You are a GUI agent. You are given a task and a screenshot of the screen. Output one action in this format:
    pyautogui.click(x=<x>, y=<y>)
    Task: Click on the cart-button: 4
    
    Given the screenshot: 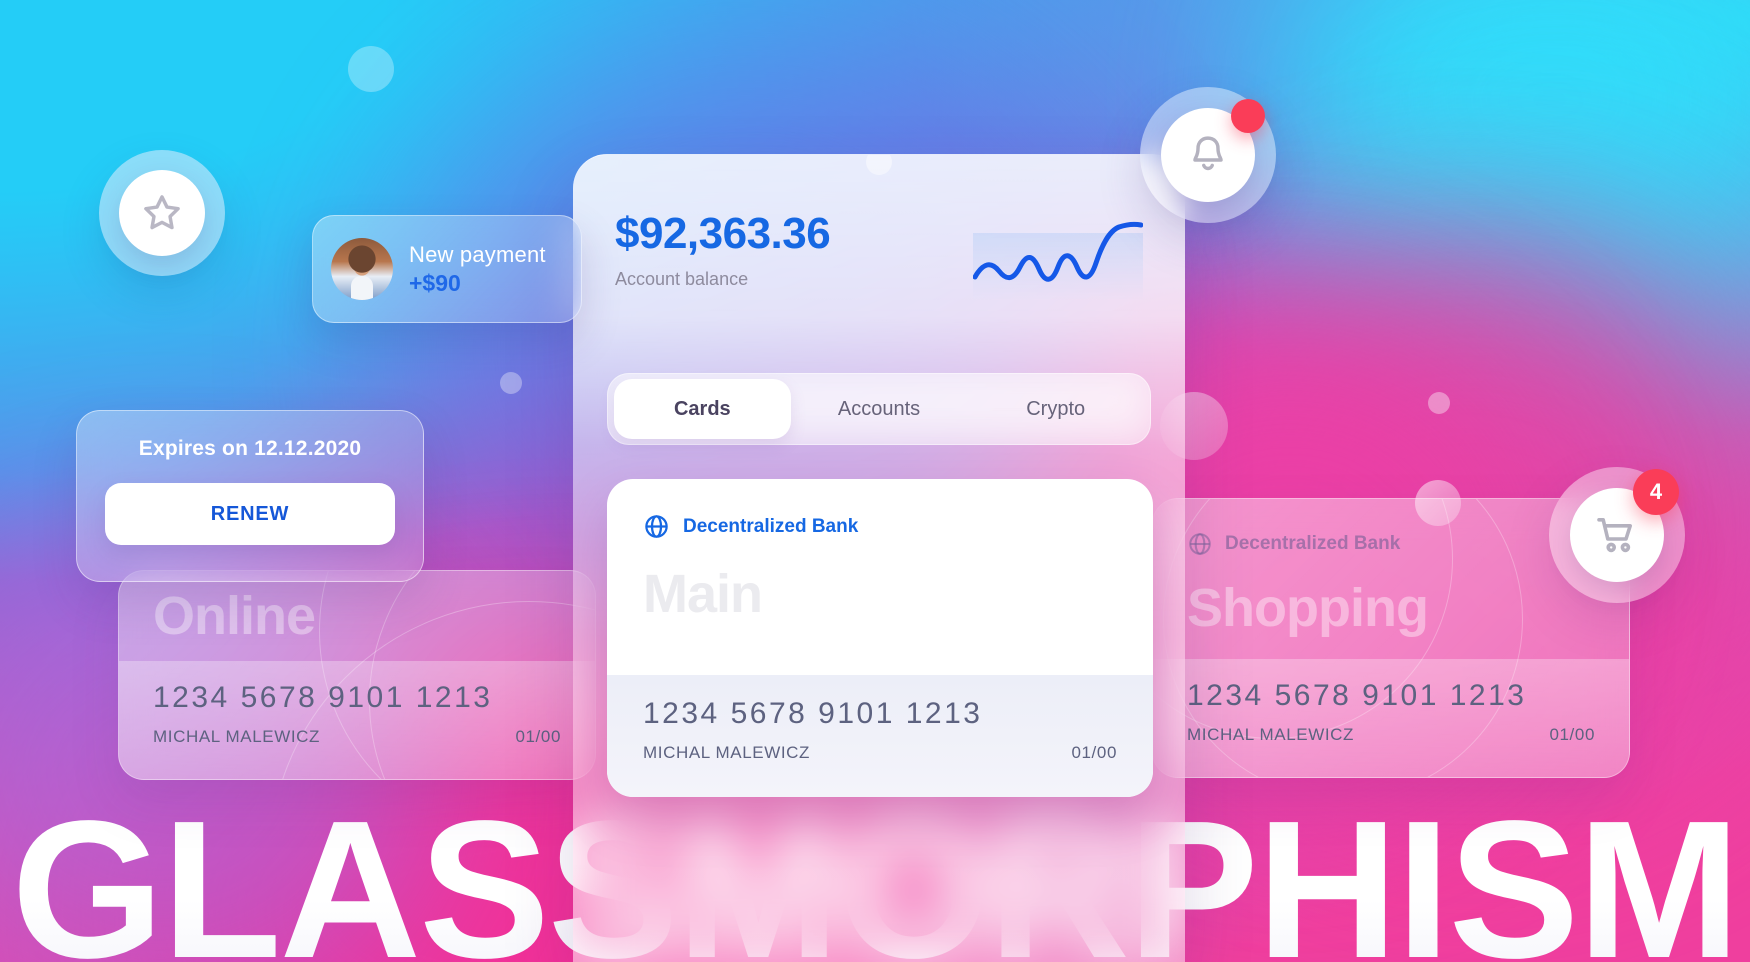 What is the action you would take?
    pyautogui.click(x=1617, y=535)
    